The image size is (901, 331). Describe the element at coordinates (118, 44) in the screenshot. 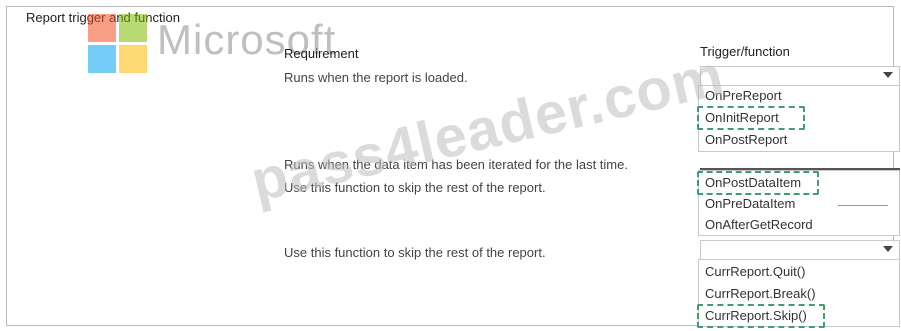

I see `microsoft-logo-icon` at that location.